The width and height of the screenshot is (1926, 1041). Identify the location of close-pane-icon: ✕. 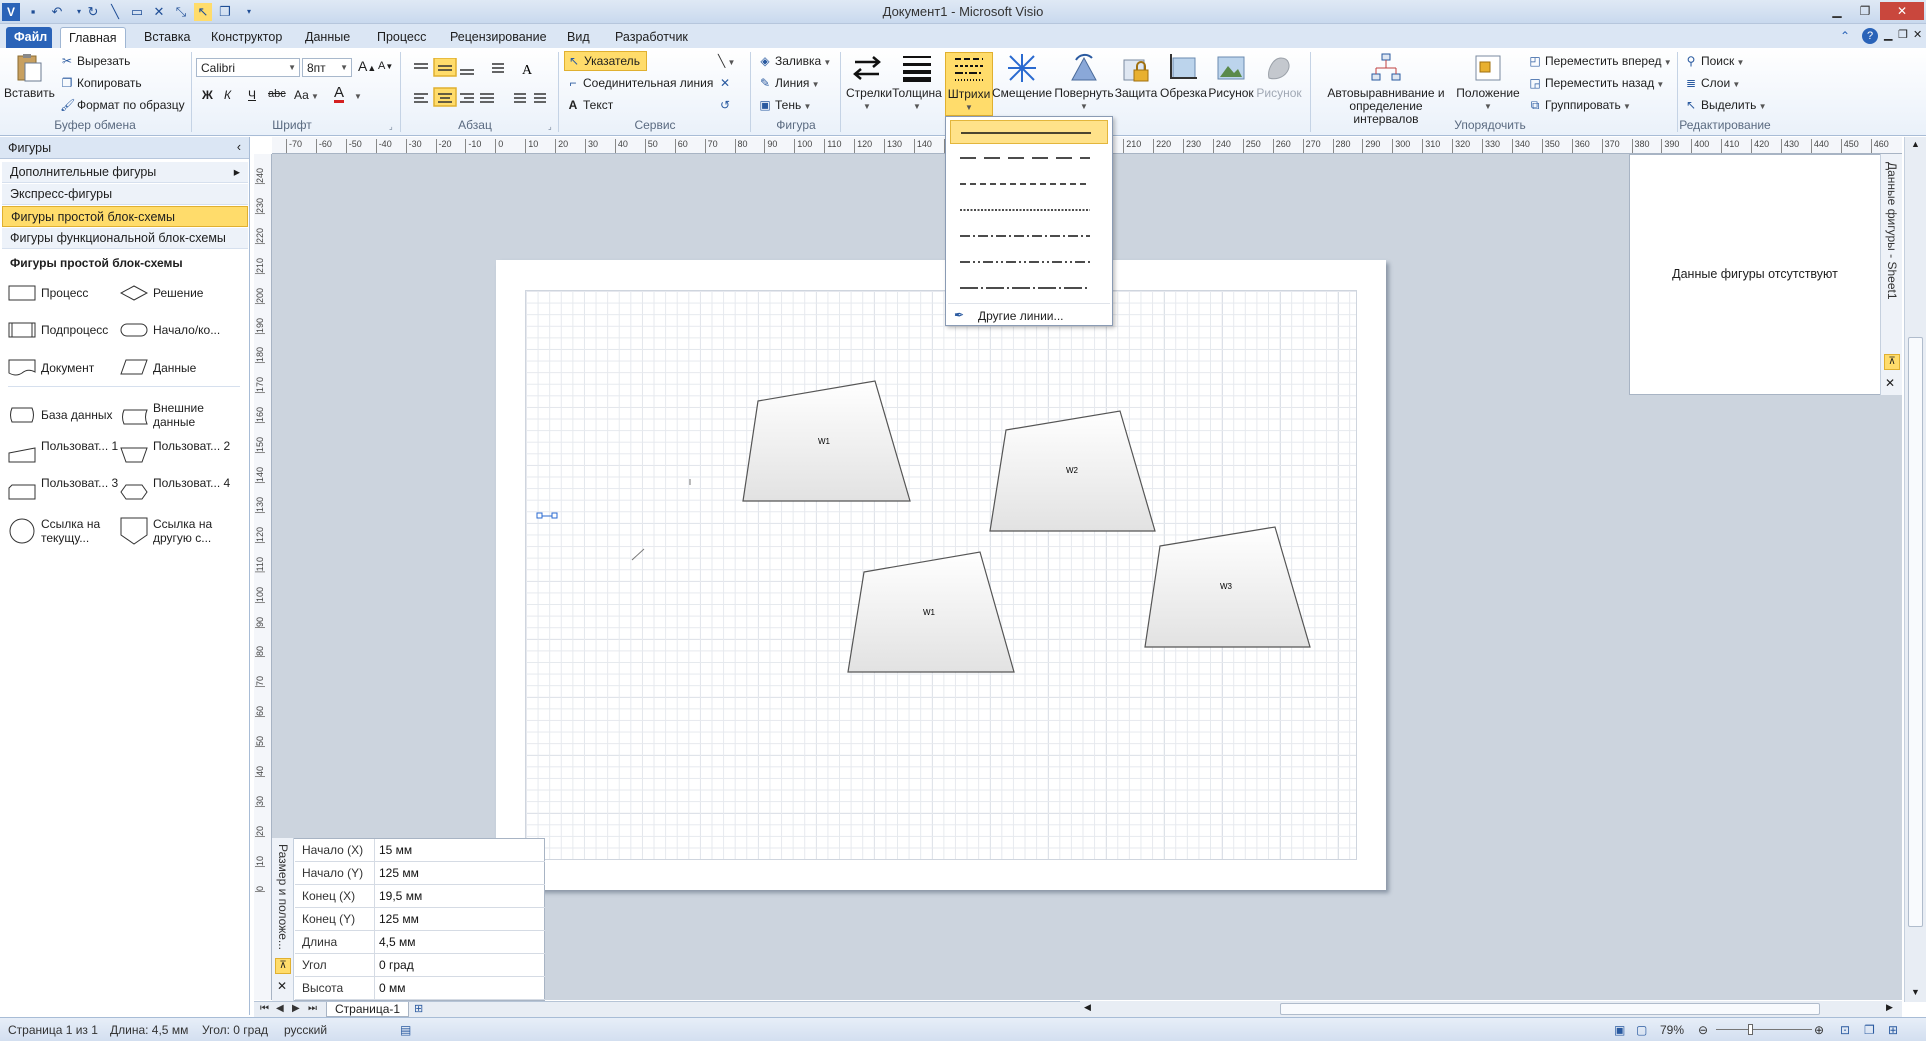
(1890, 383).